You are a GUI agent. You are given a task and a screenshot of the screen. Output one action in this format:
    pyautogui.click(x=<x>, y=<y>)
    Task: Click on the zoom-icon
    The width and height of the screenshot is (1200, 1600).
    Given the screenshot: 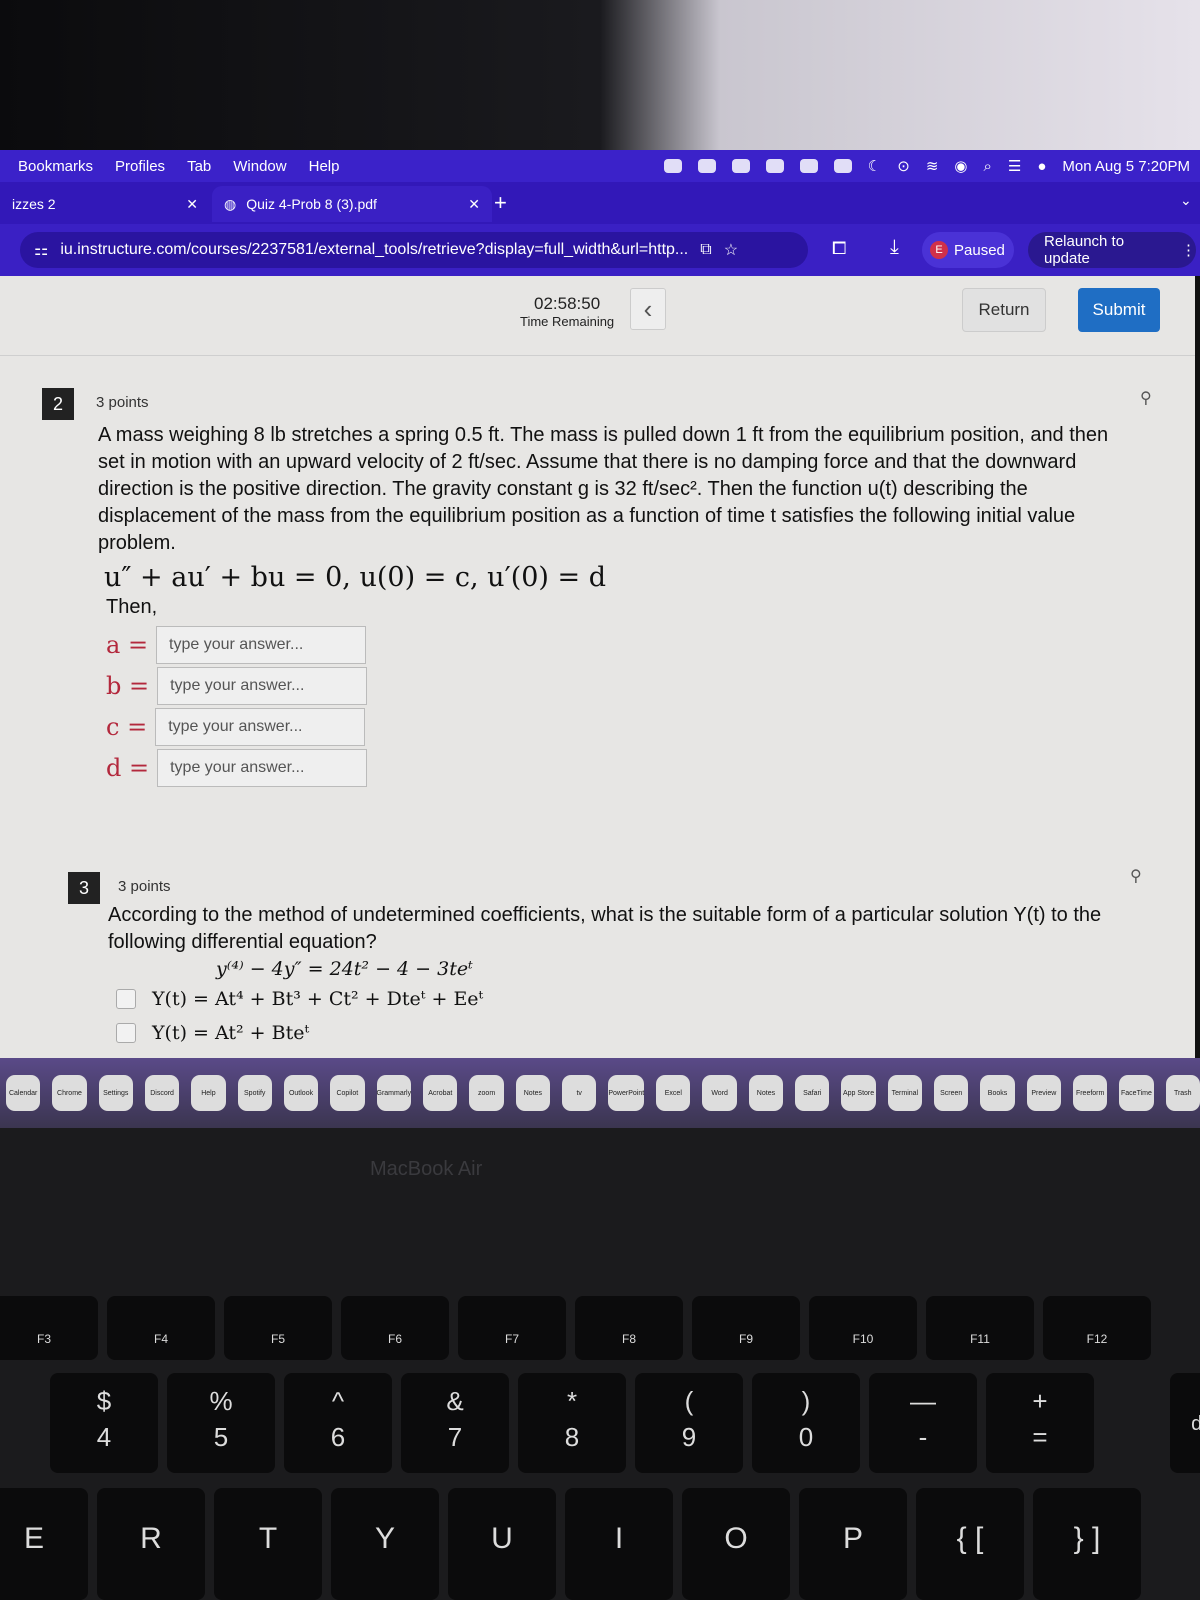 What is the action you would take?
    pyautogui.click(x=706, y=166)
    